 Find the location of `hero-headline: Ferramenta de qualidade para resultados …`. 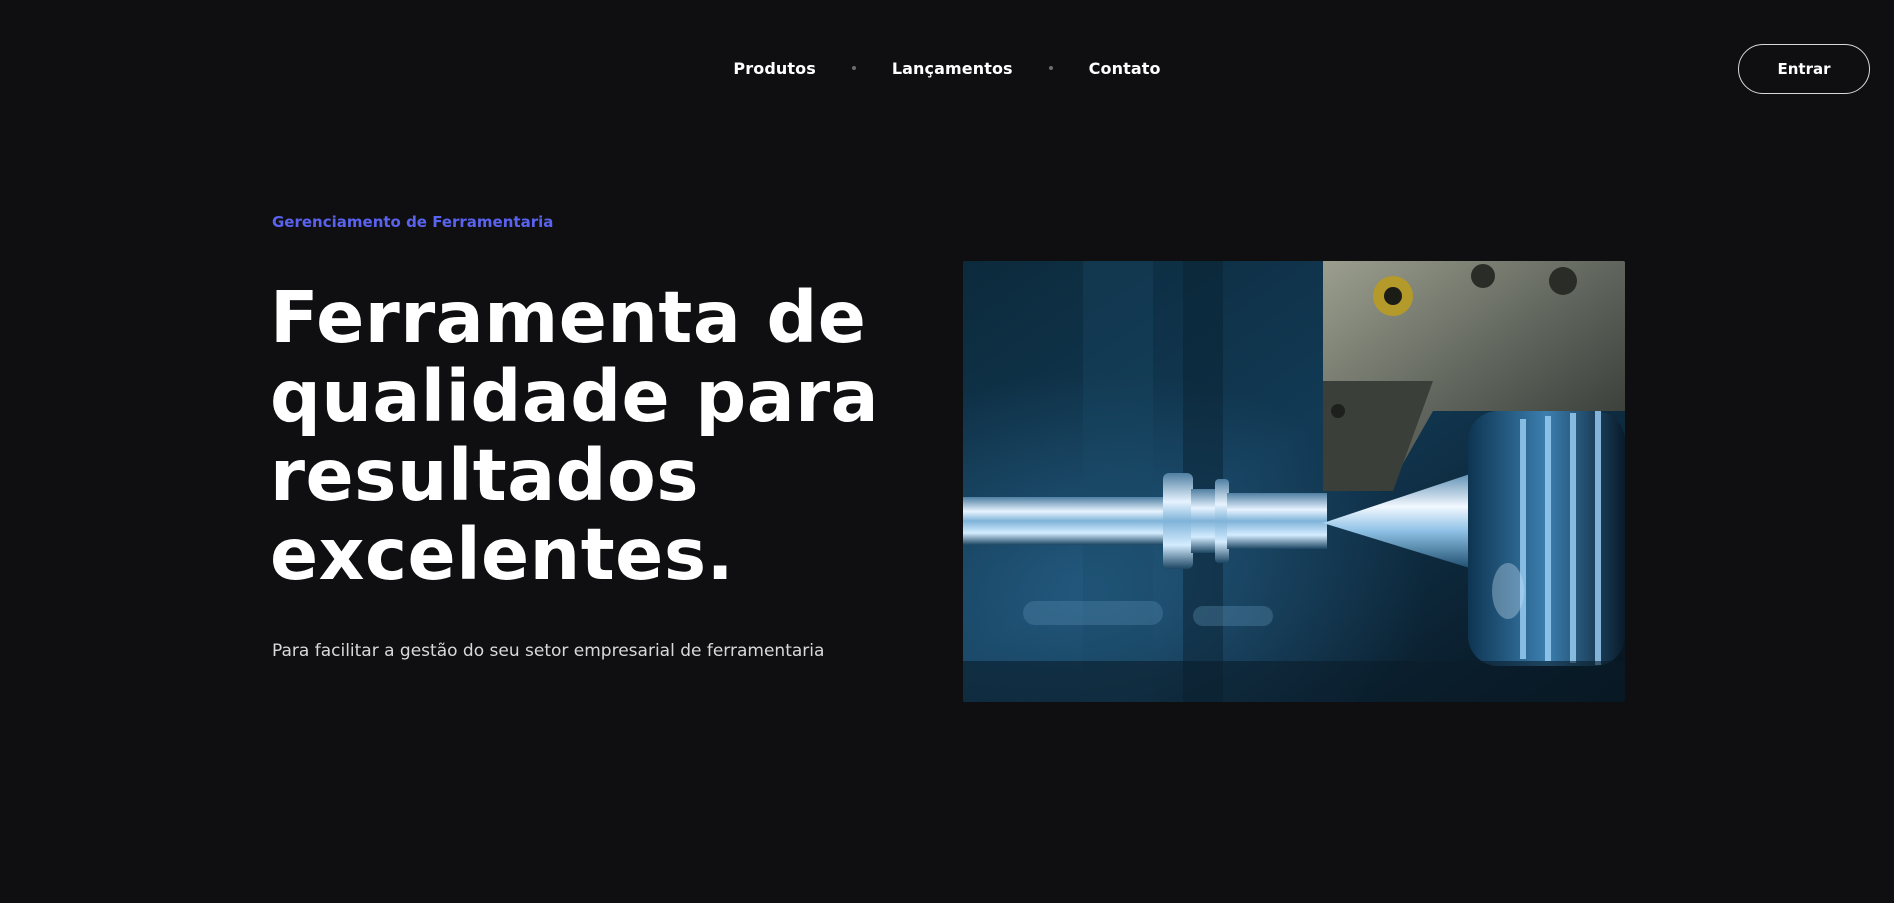

hero-headline: Ferramenta de qualidade para resultados … is located at coordinates (575, 436).